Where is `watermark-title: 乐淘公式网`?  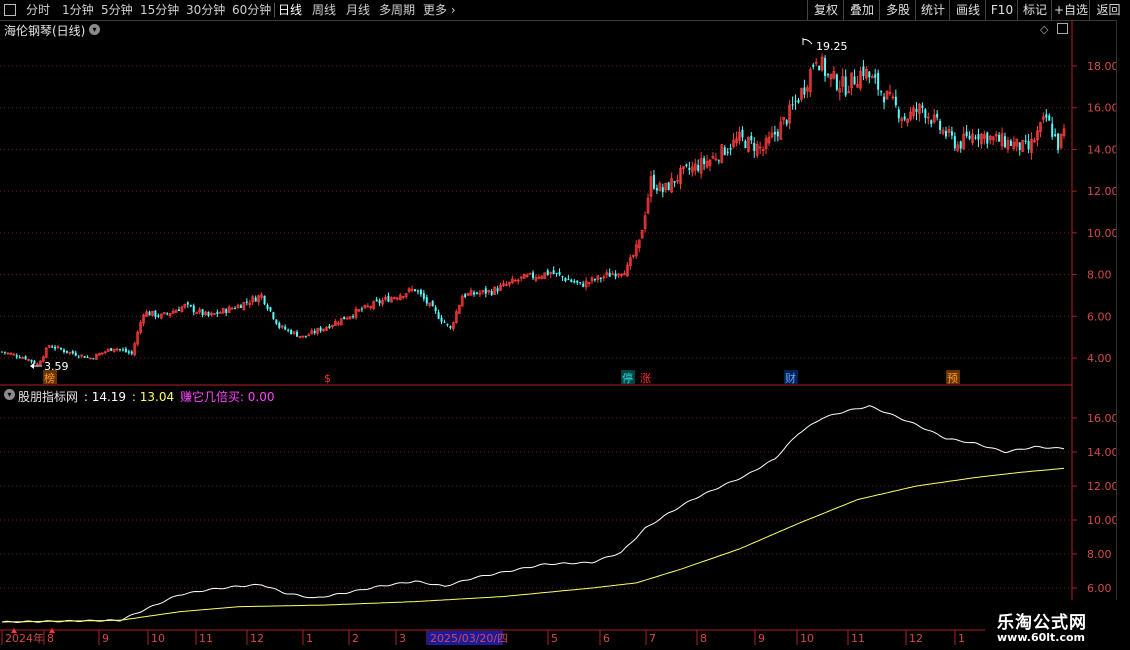
watermark-title: 乐淘公式网 is located at coordinates (1042, 623).